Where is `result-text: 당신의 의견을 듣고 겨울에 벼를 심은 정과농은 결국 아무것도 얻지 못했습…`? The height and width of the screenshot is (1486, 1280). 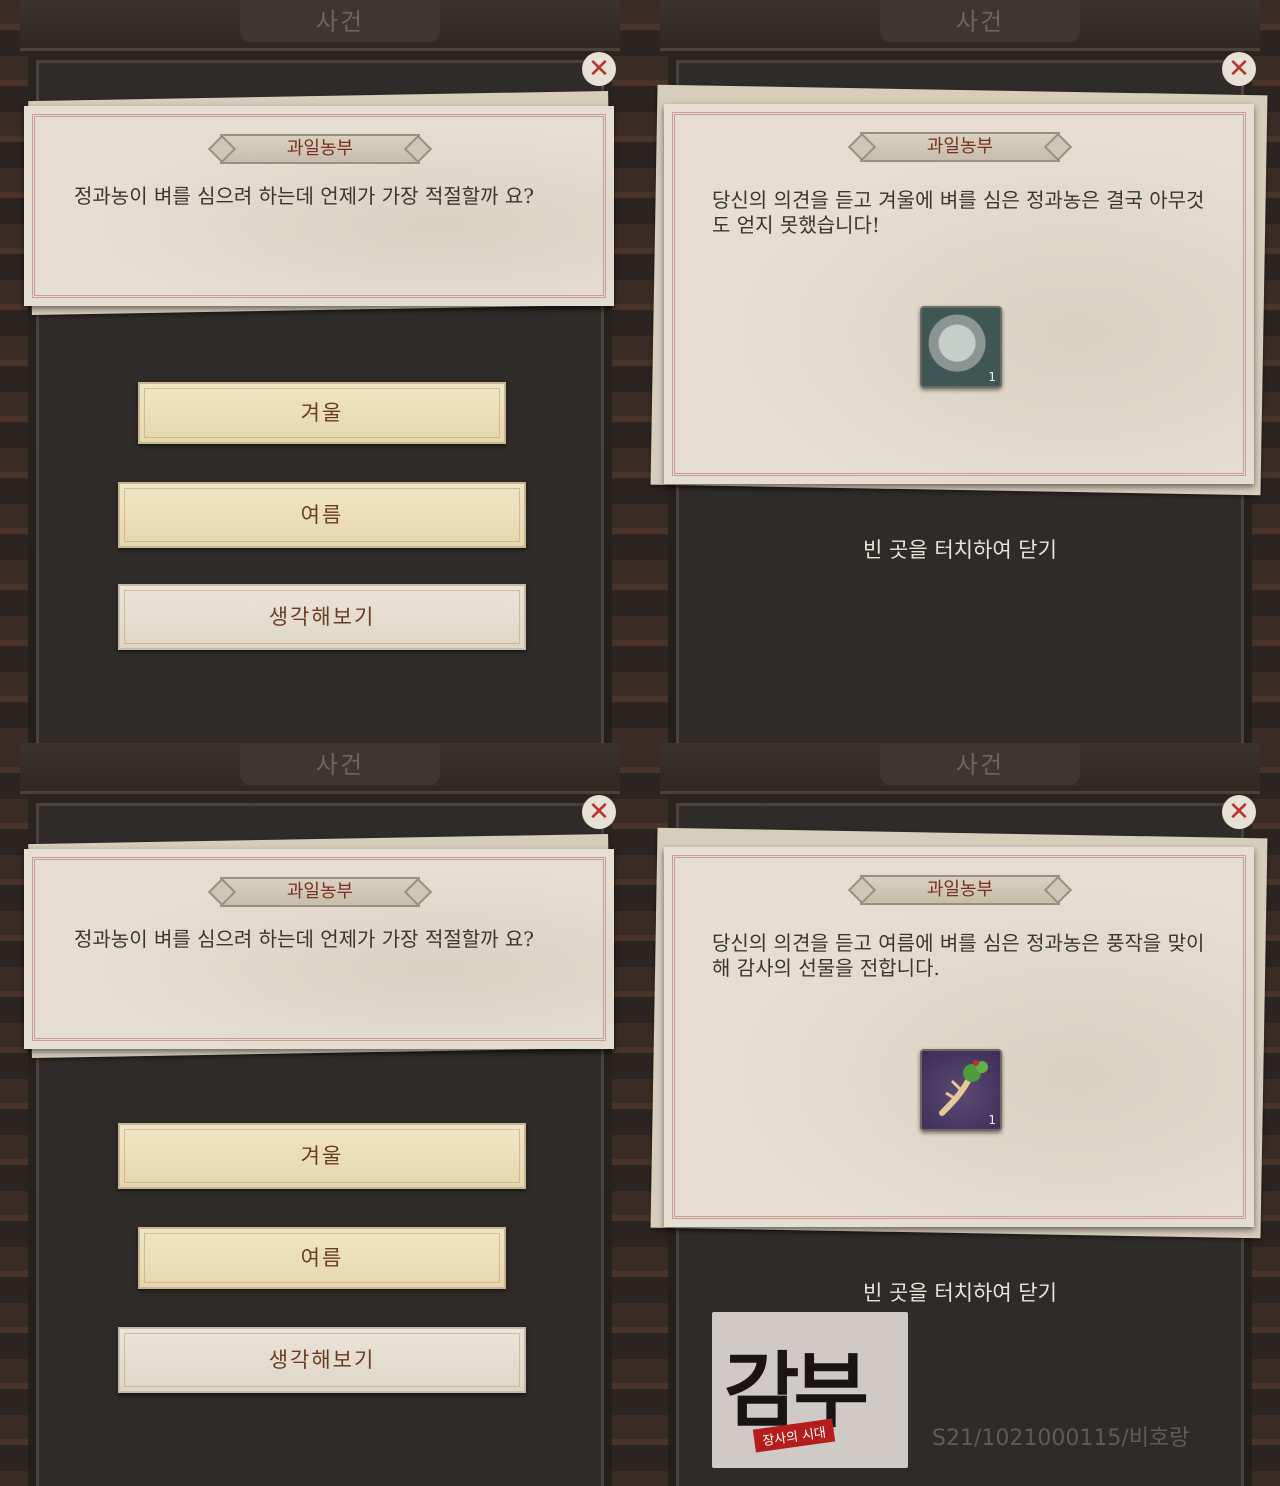 result-text: 당신의 의견을 듣고 겨울에 벼를 심은 정과농은 결국 아무것도 얻지 못했습… is located at coordinates (958, 212).